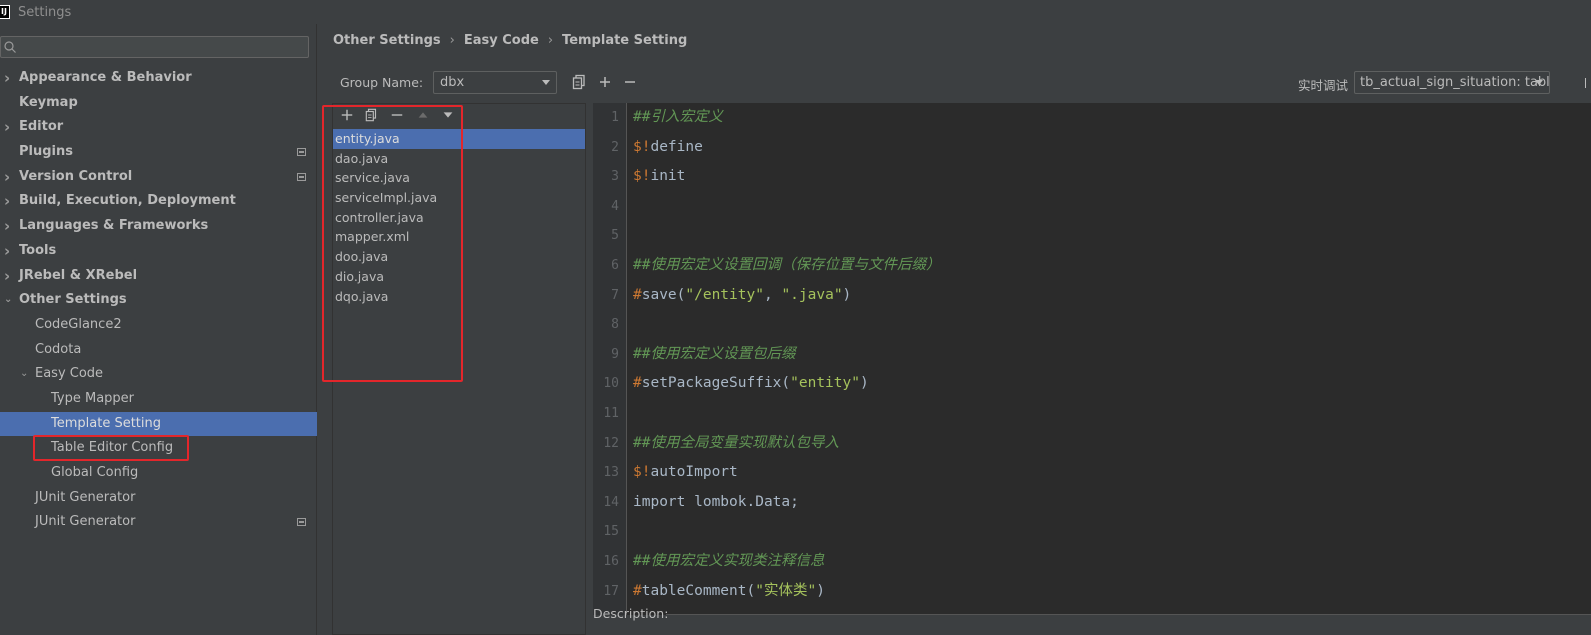 This screenshot has height=635, width=1591. What do you see at coordinates (615, 117) in the screenshot?
I see `line-number: 1` at bounding box center [615, 117].